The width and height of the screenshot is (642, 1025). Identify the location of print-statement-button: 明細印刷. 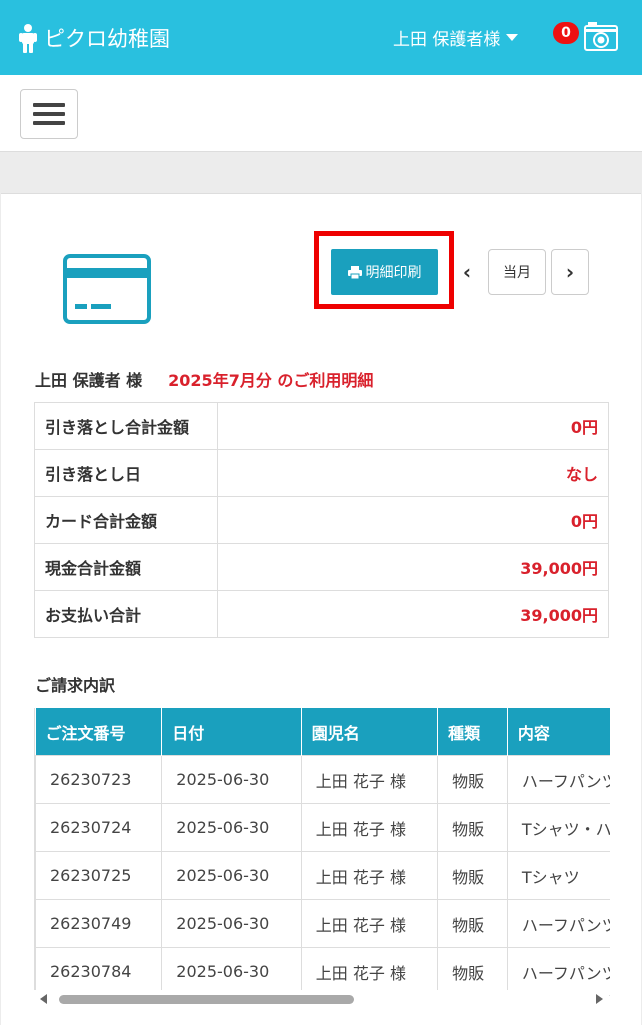
(384, 272).